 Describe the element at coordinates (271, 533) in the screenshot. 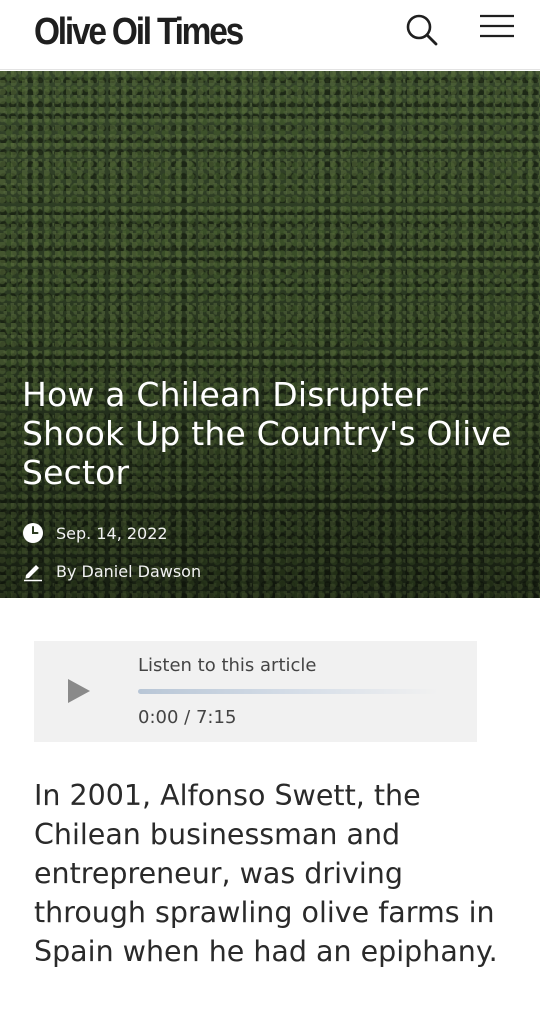

I see `publish-date: Sep. 14, 2022` at that location.